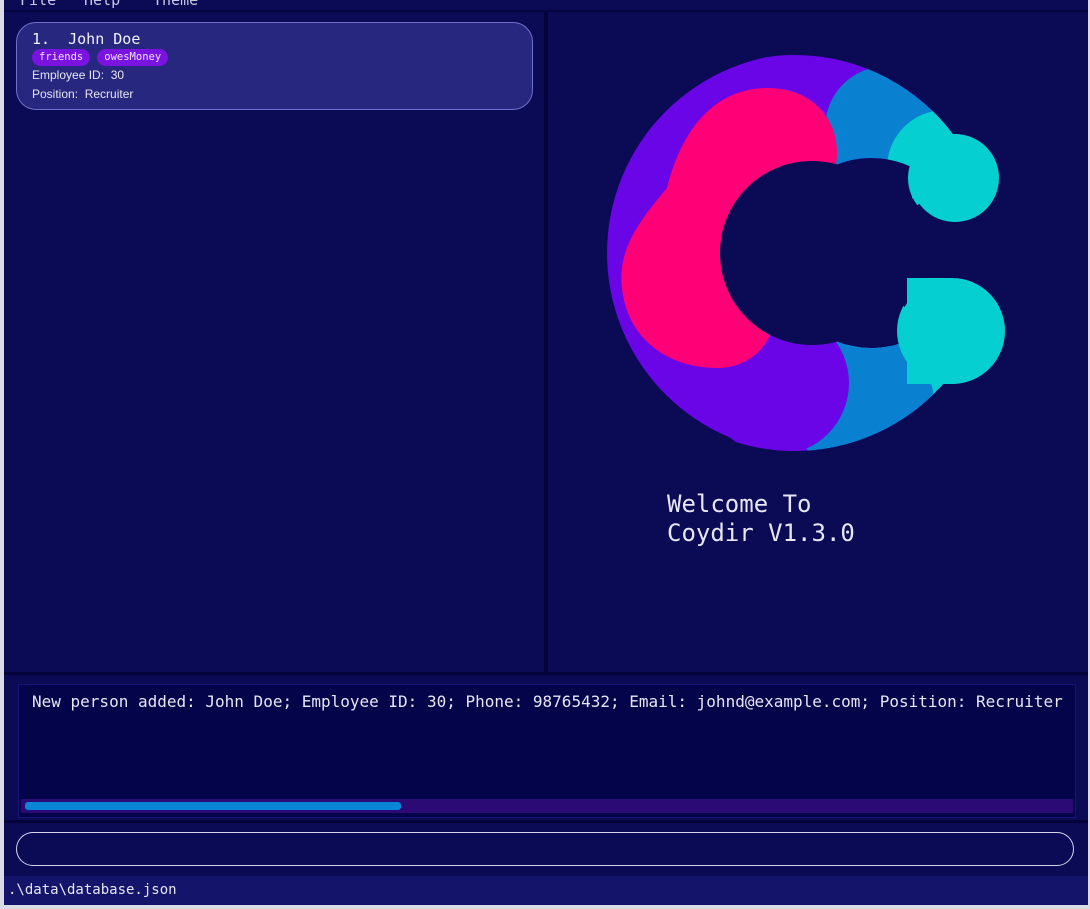  Describe the element at coordinates (61, 57) in the screenshot. I see `tag-friends: friends` at that location.